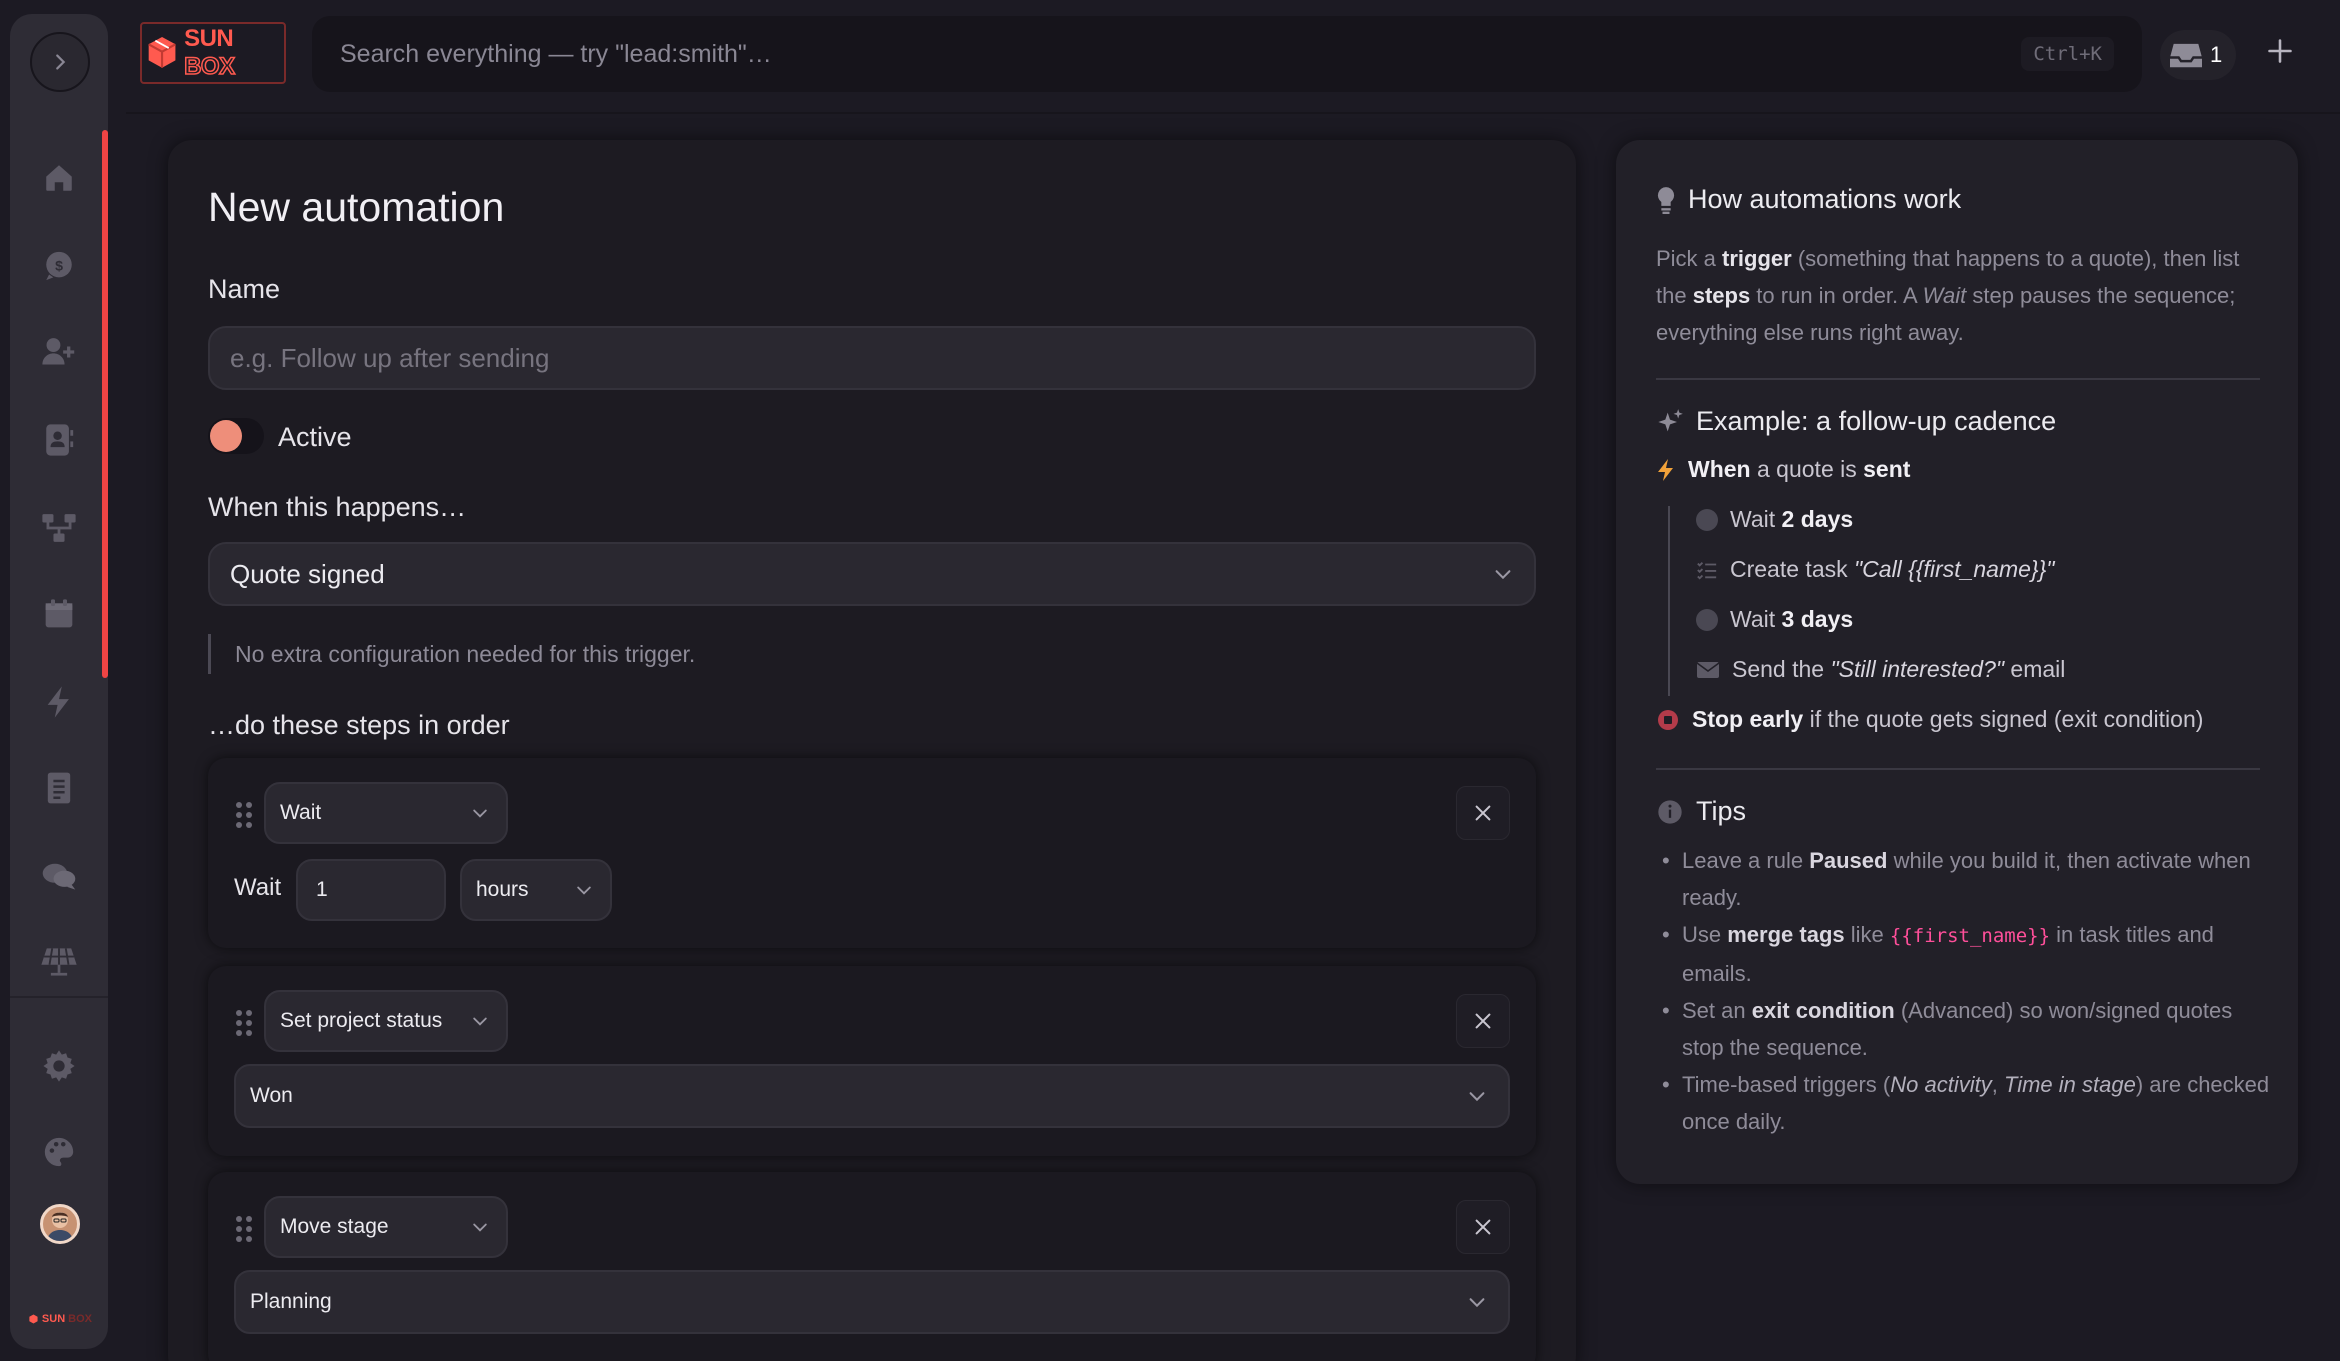 The width and height of the screenshot is (2340, 1361). I want to click on example-create-task: Create task "Call {{first_name}}", so click(1875, 569).